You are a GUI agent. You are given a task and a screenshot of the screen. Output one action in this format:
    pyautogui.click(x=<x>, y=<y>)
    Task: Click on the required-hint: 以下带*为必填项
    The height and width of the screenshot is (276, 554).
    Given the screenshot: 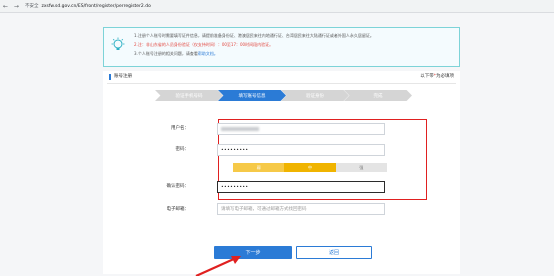 What is the action you would take?
    pyautogui.click(x=437, y=77)
    